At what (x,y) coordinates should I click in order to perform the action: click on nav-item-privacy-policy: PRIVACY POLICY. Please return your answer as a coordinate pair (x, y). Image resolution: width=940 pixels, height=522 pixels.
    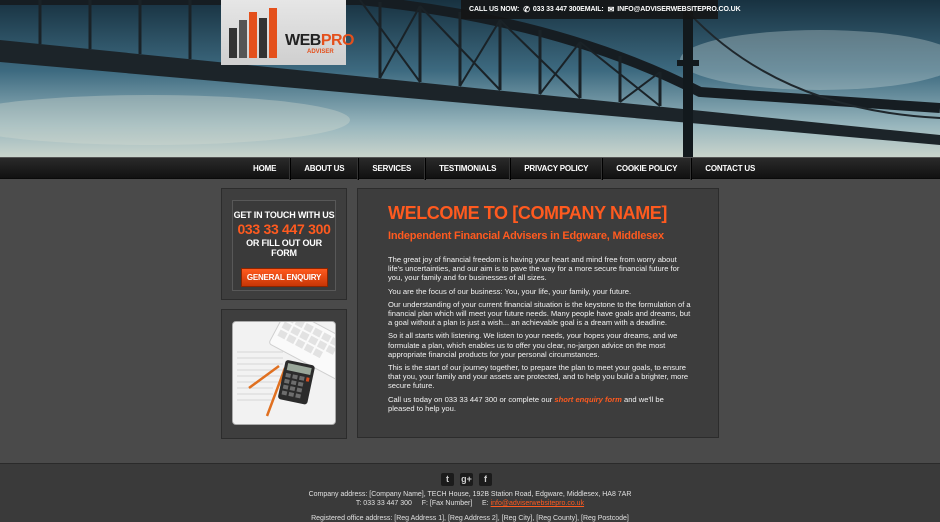
    Looking at the image, I should click on (556, 169).